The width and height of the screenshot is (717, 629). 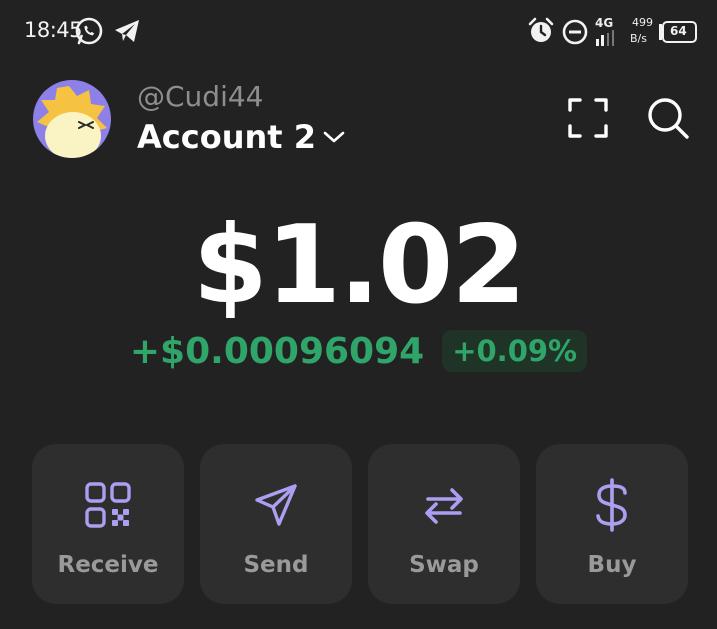 What do you see at coordinates (200, 96) in the screenshot?
I see `account-handle: @Cudi44` at bounding box center [200, 96].